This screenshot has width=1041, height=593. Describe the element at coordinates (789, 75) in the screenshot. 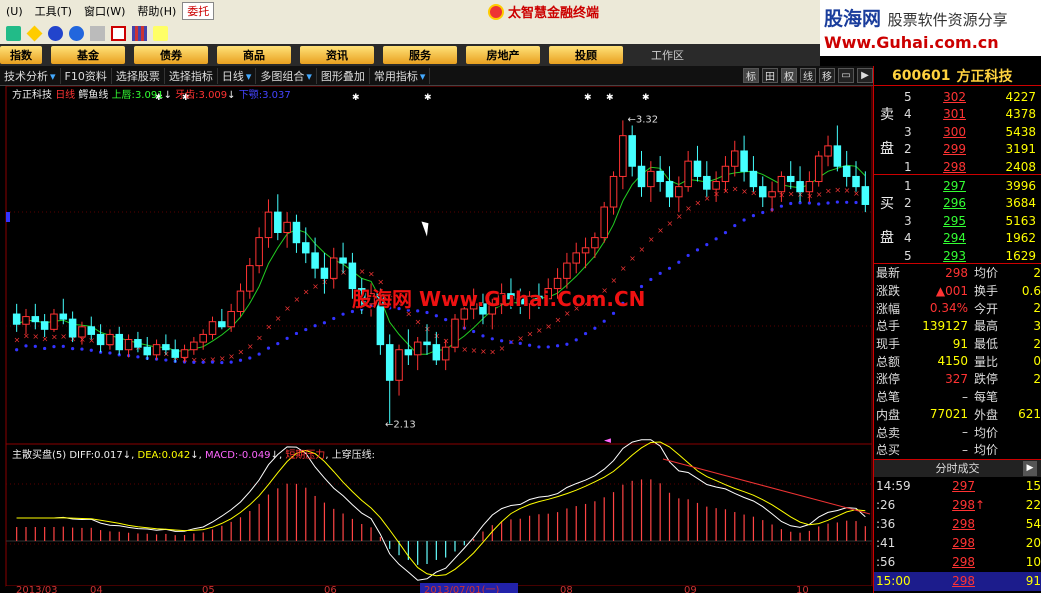

I see `view-rights-button: 权` at that location.